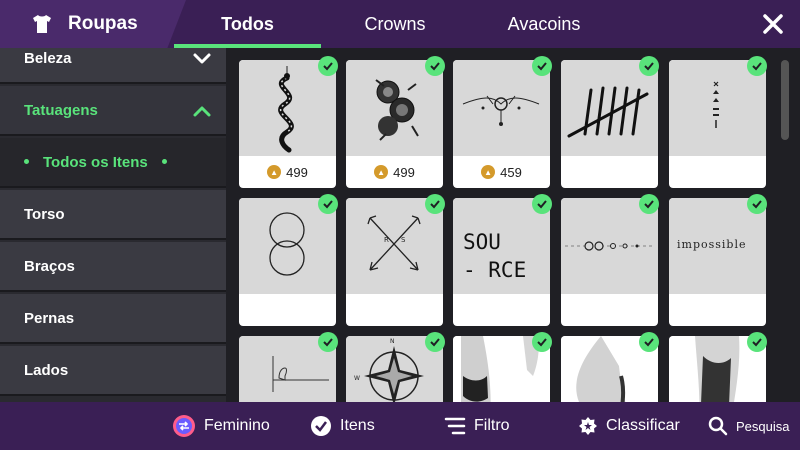 The width and height of the screenshot is (800, 450). I want to click on tattoo-text: impossible, so click(712, 244).